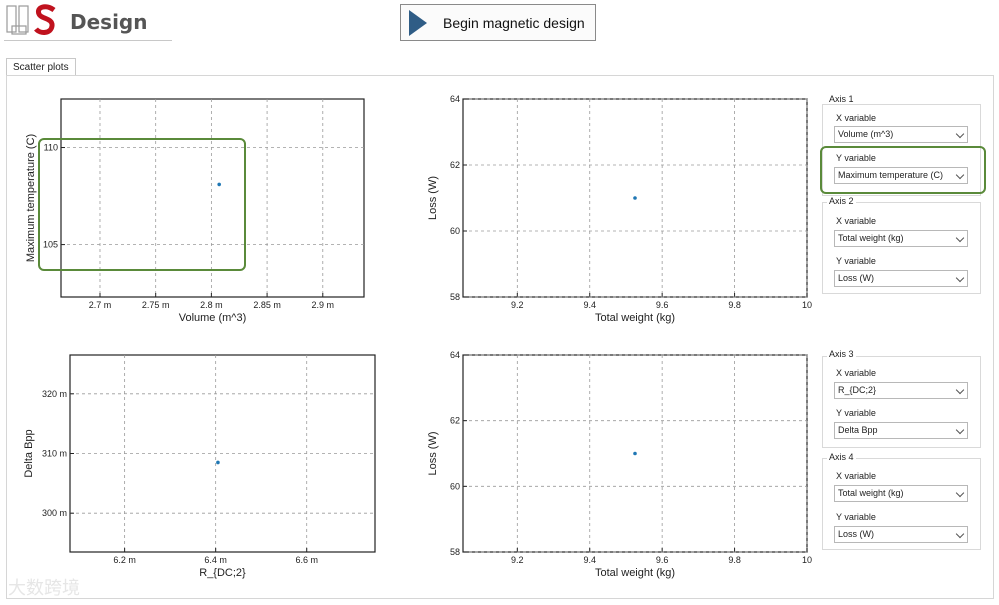  What do you see at coordinates (31, 198) in the screenshot?
I see `plot1-ylabel: Maximum temperature (C)` at bounding box center [31, 198].